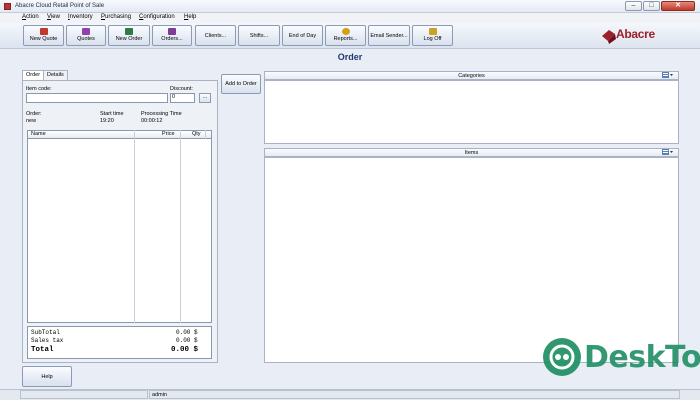  I want to click on start-time-value: 19:20, so click(107, 121).